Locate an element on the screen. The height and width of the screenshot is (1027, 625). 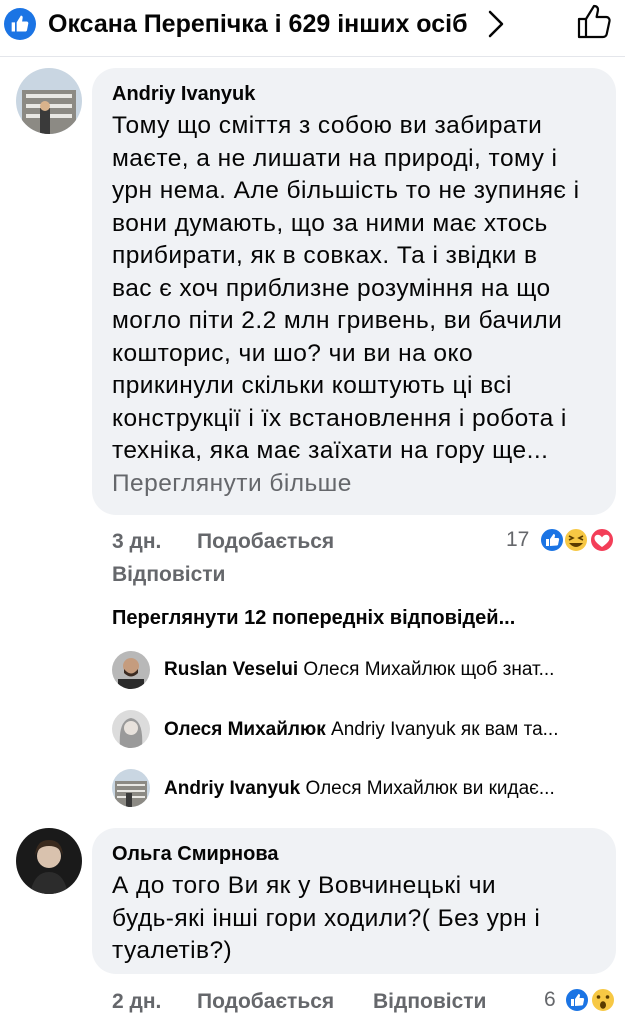
reaction-count: 17 is located at coordinates (517, 540).